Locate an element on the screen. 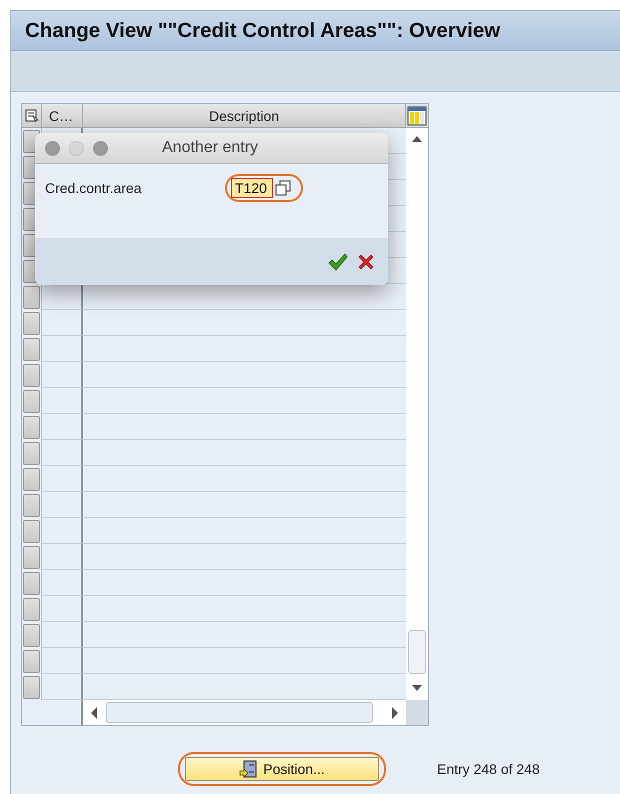 Image resolution: width=620 pixels, height=794 pixels. search-help-icon is located at coordinates (283, 188).